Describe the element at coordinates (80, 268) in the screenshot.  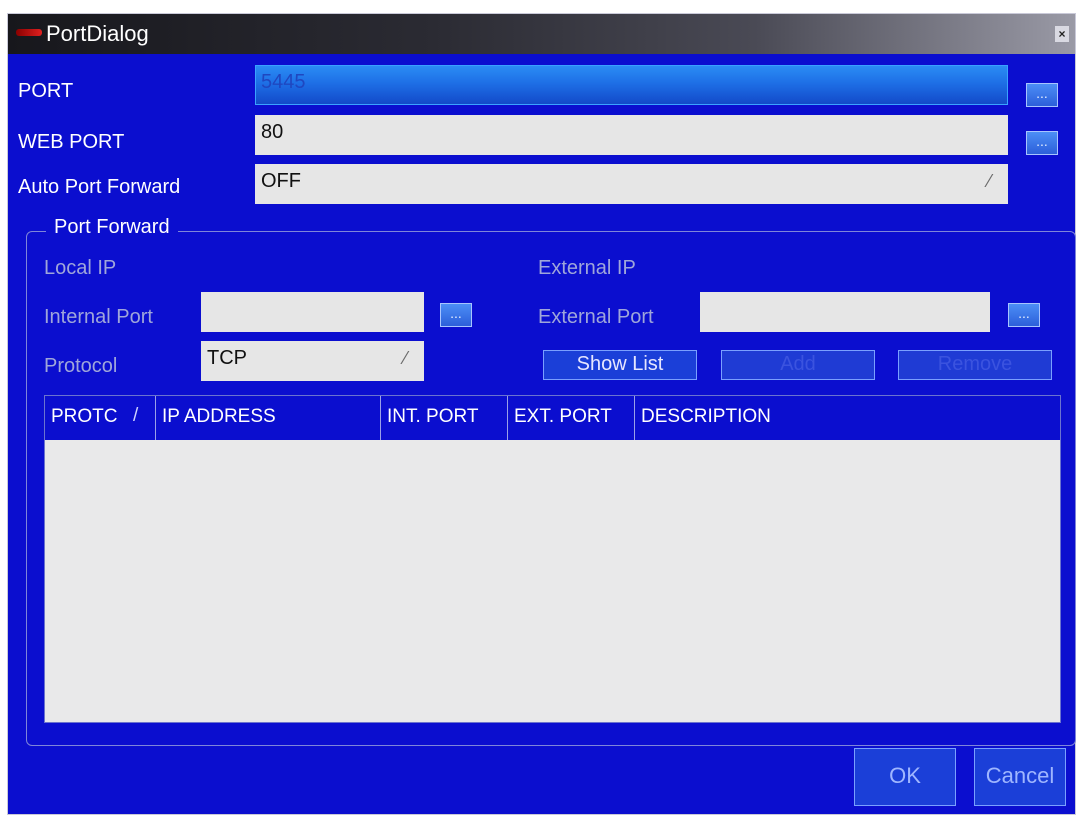
I see `local-ip-label: Local IP` at that location.